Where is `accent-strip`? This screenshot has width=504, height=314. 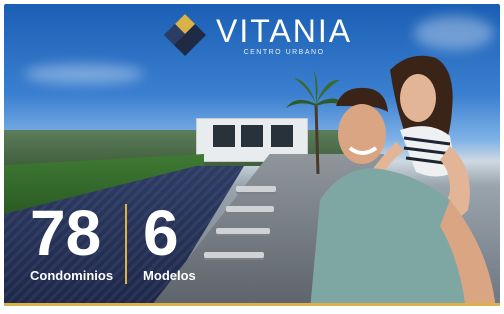 accent-strip is located at coordinates (252, 304).